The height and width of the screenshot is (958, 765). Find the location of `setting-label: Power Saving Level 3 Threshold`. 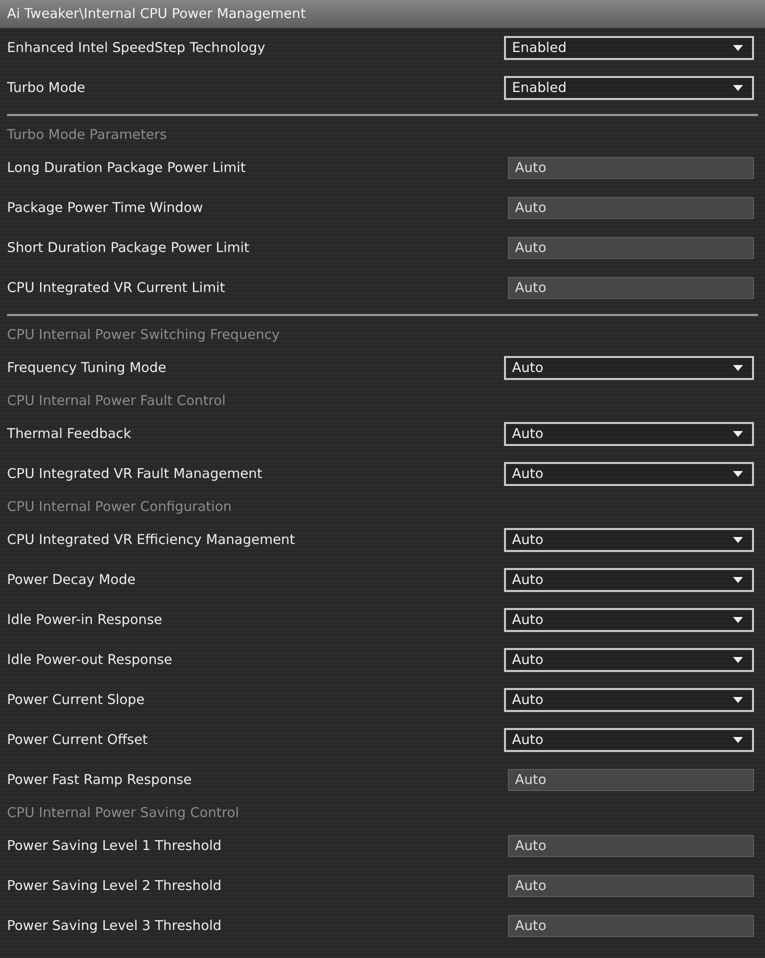

setting-label: Power Saving Level 3 Threshold is located at coordinates (114, 926).